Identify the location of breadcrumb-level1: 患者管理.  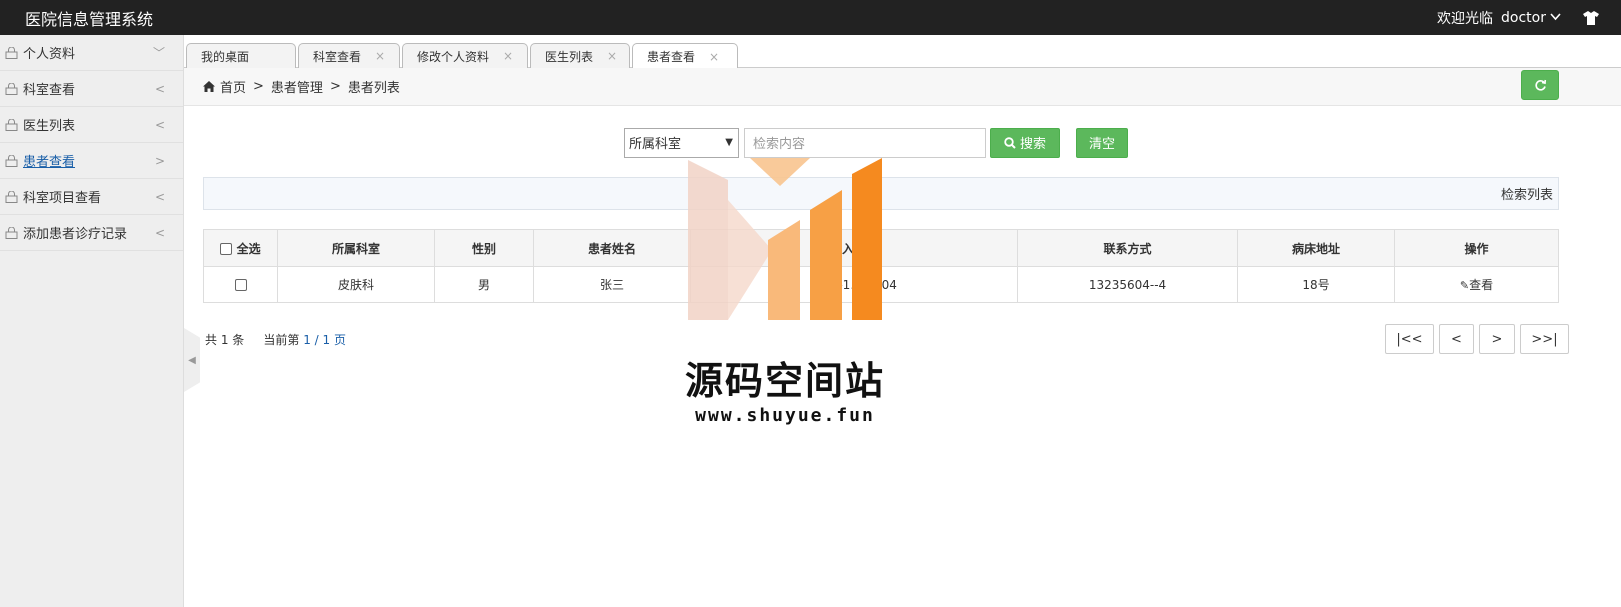
(297, 86).